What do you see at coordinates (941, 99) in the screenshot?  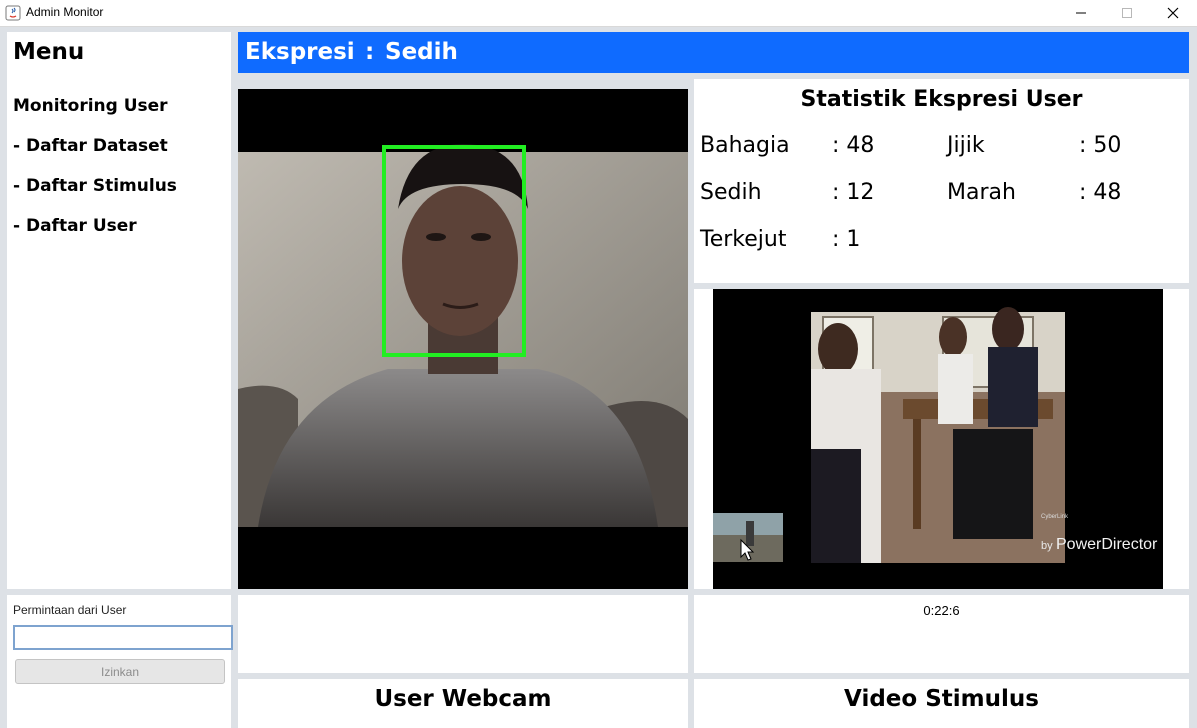 I see `stats-title: Statistik Ekspresi User` at bounding box center [941, 99].